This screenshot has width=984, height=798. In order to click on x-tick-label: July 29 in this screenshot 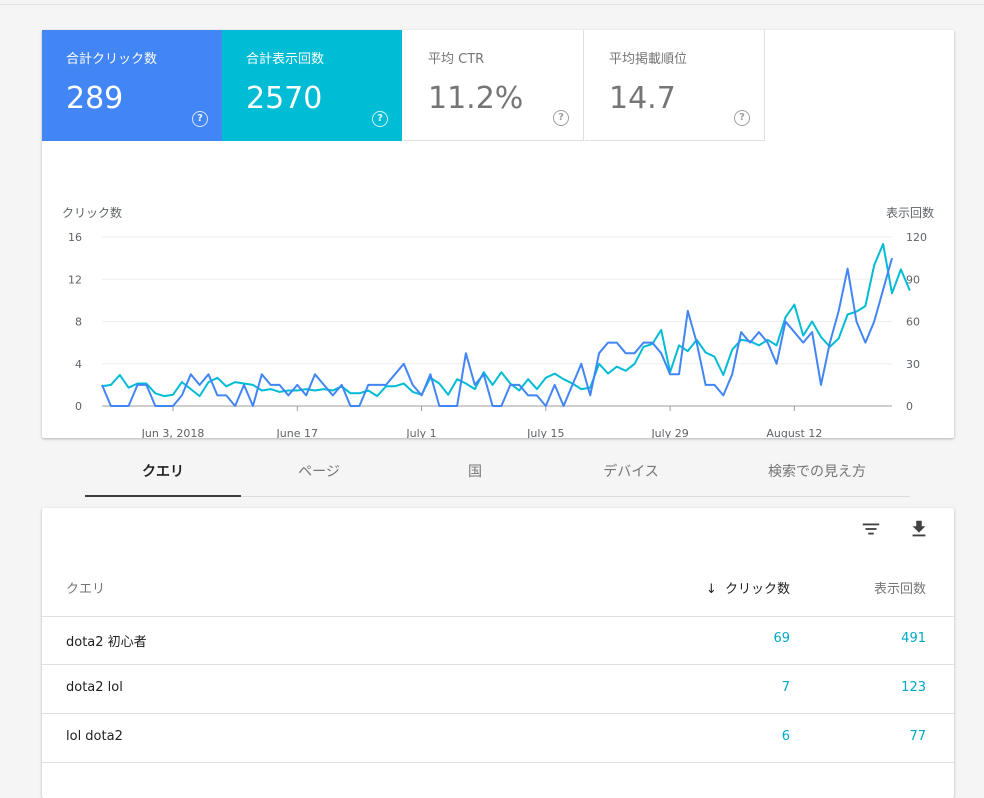, I will do `click(669, 432)`.